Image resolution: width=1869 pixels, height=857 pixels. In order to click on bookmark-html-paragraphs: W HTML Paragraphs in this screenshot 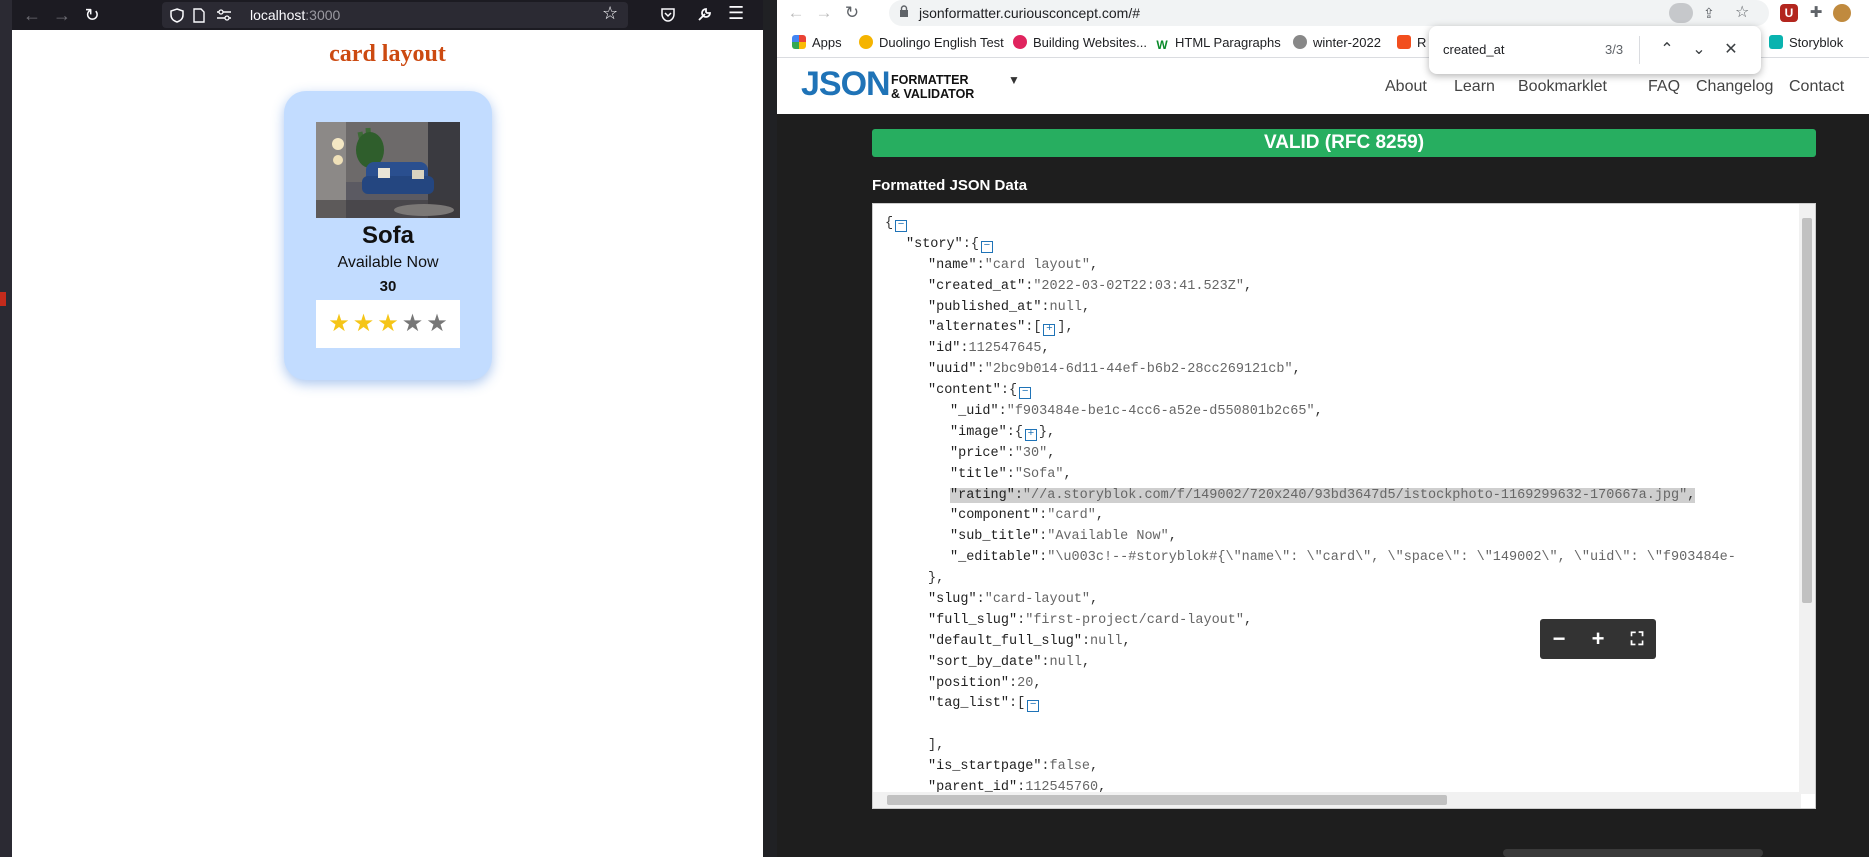, I will do `click(1218, 43)`.